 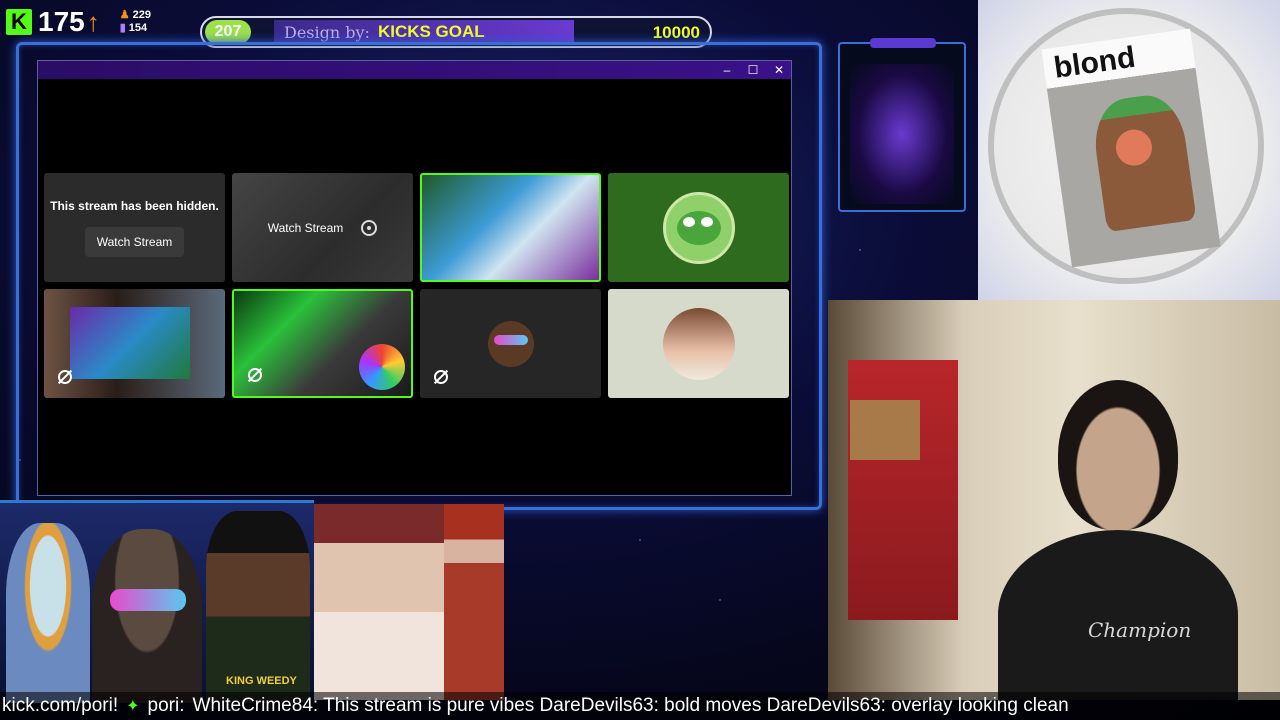 I want to click on duck-character, so click(x=48, y=613).